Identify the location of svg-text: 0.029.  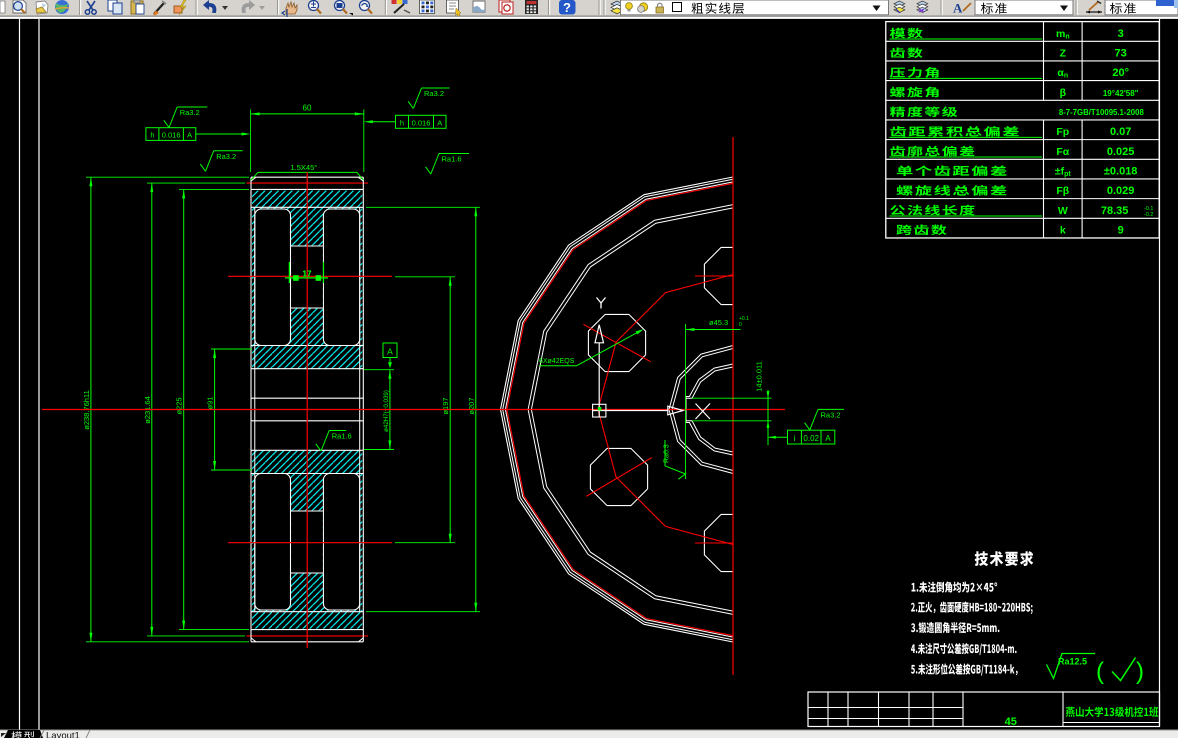
(1121, 191).